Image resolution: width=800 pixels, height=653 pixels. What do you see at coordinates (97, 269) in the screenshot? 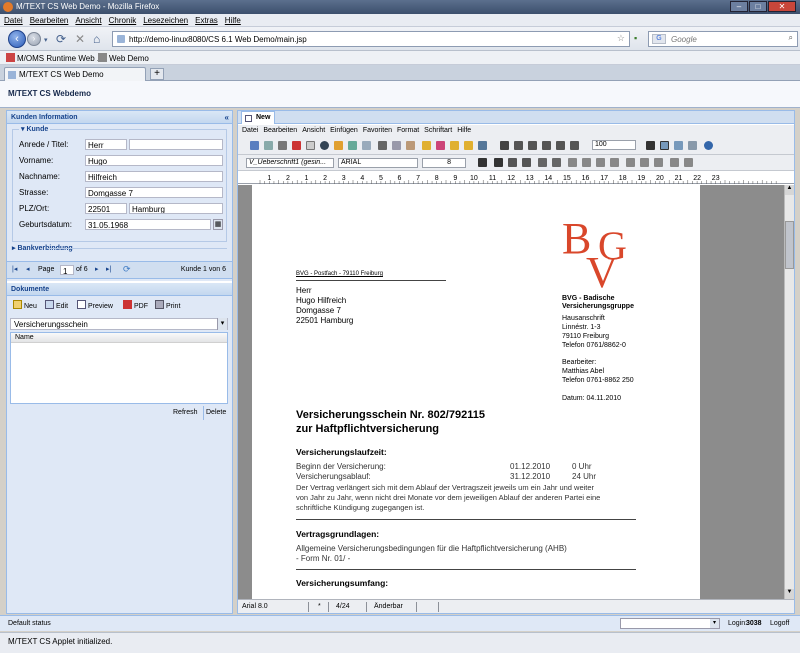
I see `next-page-icon: ▸` at bounding box center [97, 269].